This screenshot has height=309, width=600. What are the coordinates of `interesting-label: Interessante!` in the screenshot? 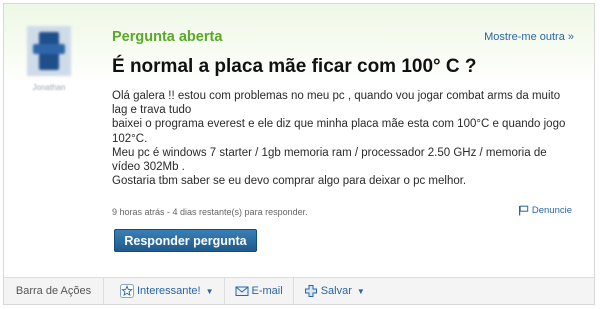 It's located at (169, 291).